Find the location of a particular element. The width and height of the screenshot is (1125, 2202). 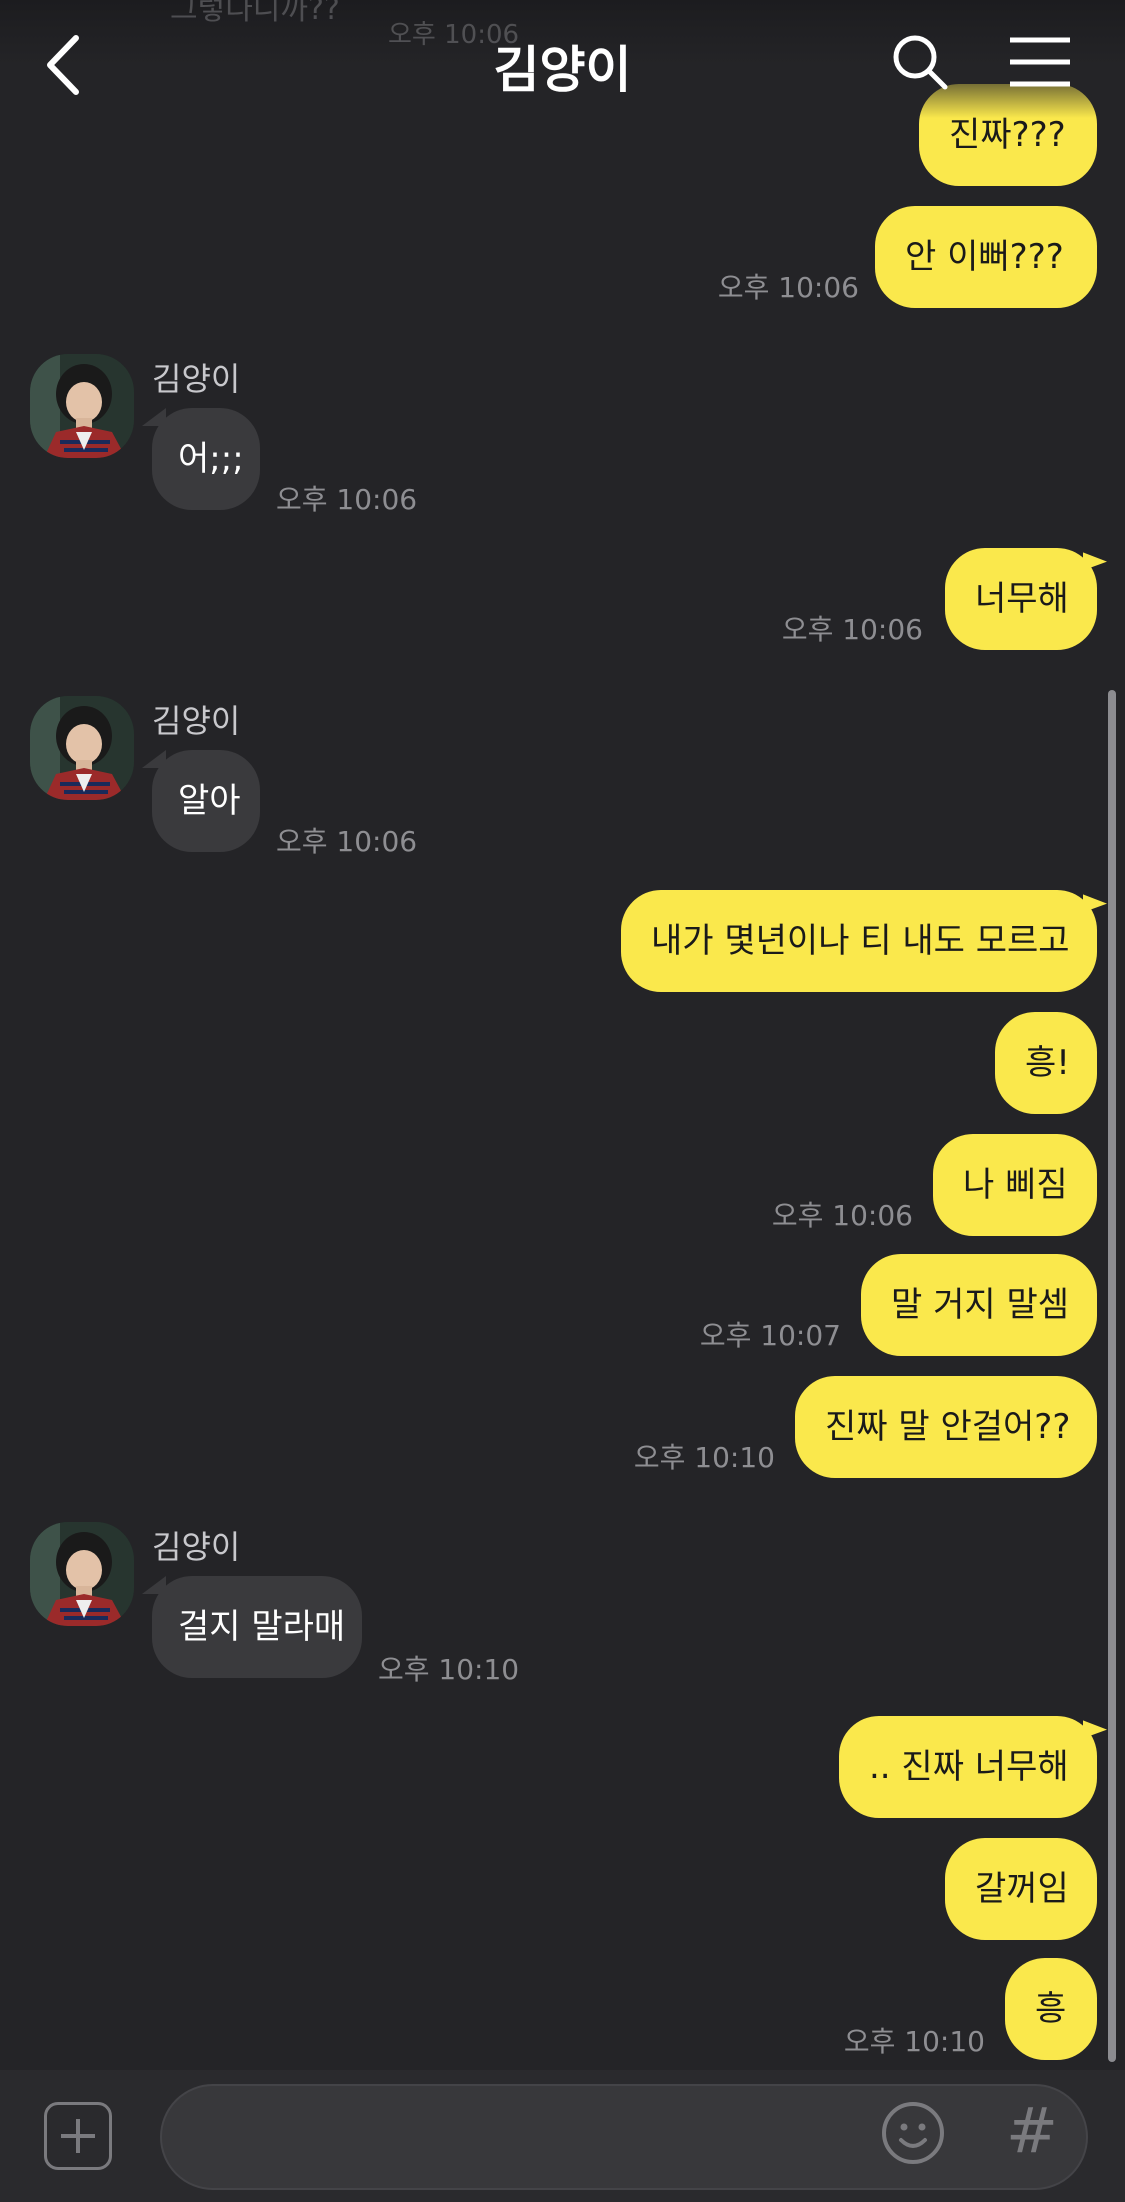

message-text: 진짜 말 안걸어?? is located at coordinates (948, 1427).